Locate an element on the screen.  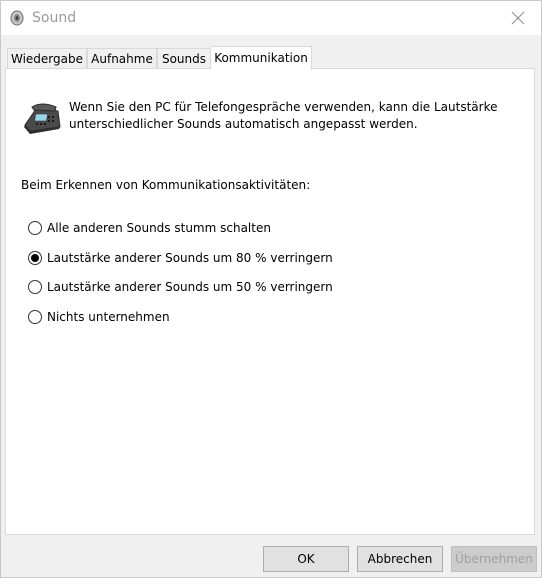
close-button is located at coordinates (518, 18).